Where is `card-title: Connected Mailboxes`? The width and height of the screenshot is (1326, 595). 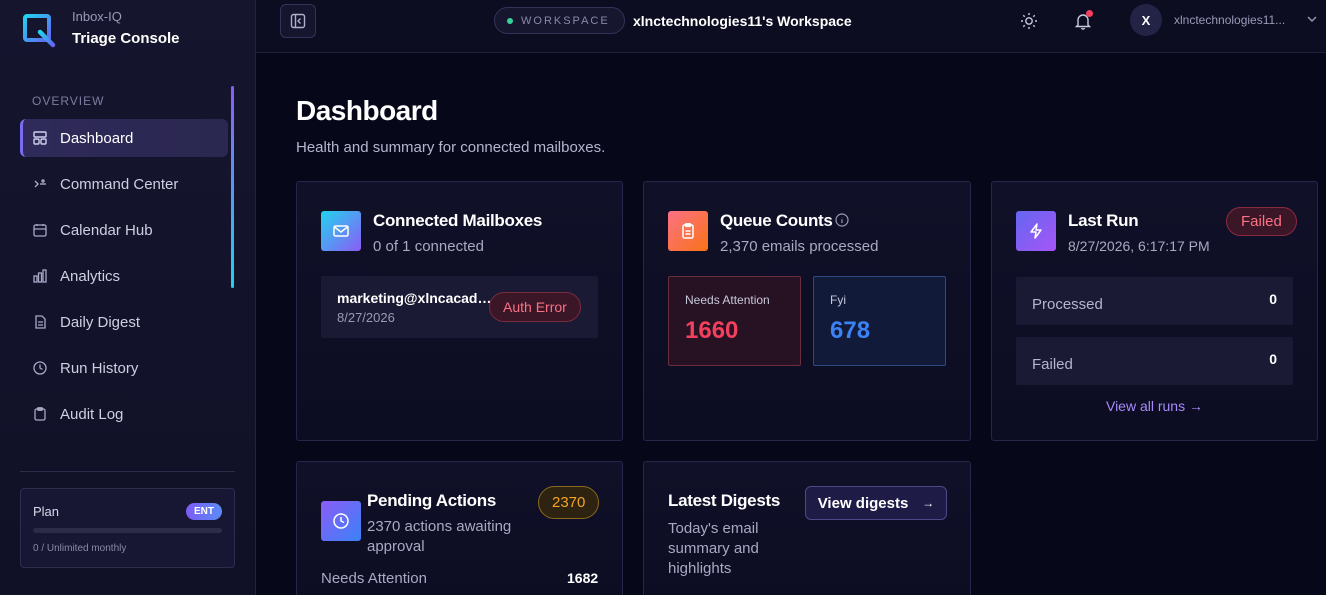
card-title: Connected Mailboxes is located at coordinates (458, 220).